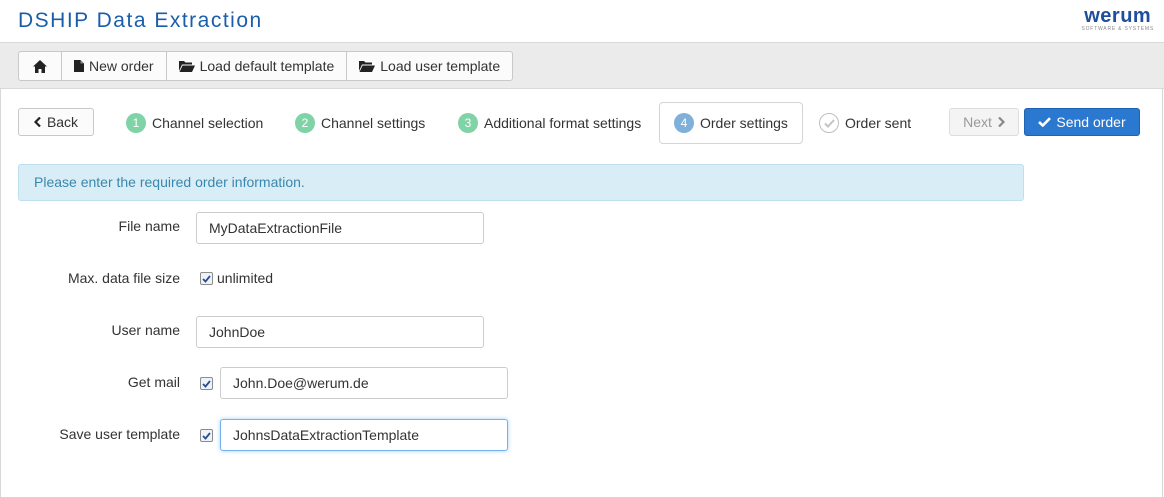 The width and height of the screenshot is (1164, 497). What do you see at coordinates (149, 226) in the screenshot?
I see `file-name-label: File name` at bounding box center [149, 226].